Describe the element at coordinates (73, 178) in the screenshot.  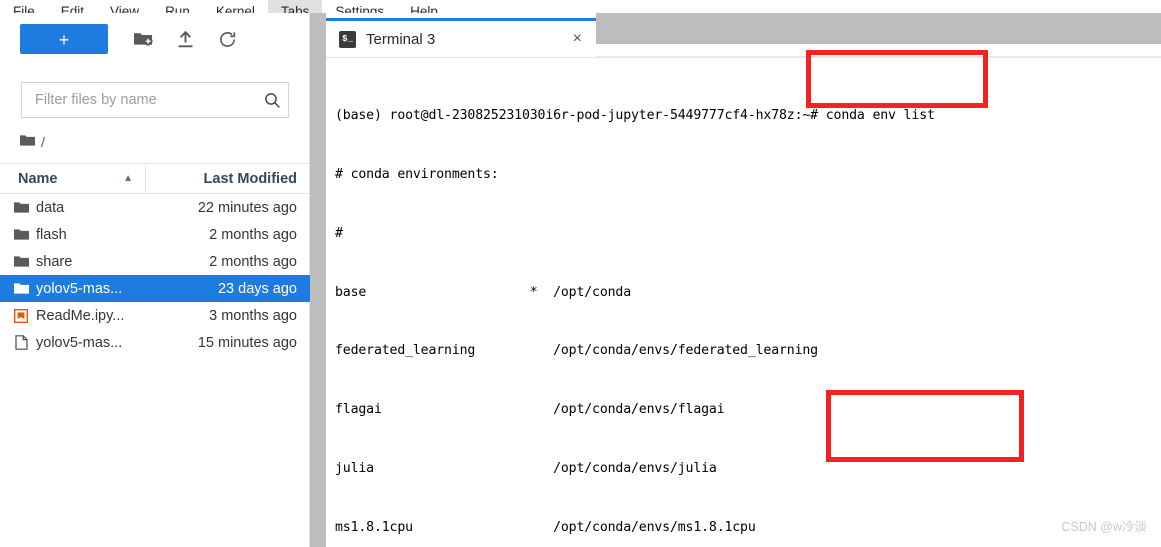
I see `column-header-name: Name ▲` at that location.